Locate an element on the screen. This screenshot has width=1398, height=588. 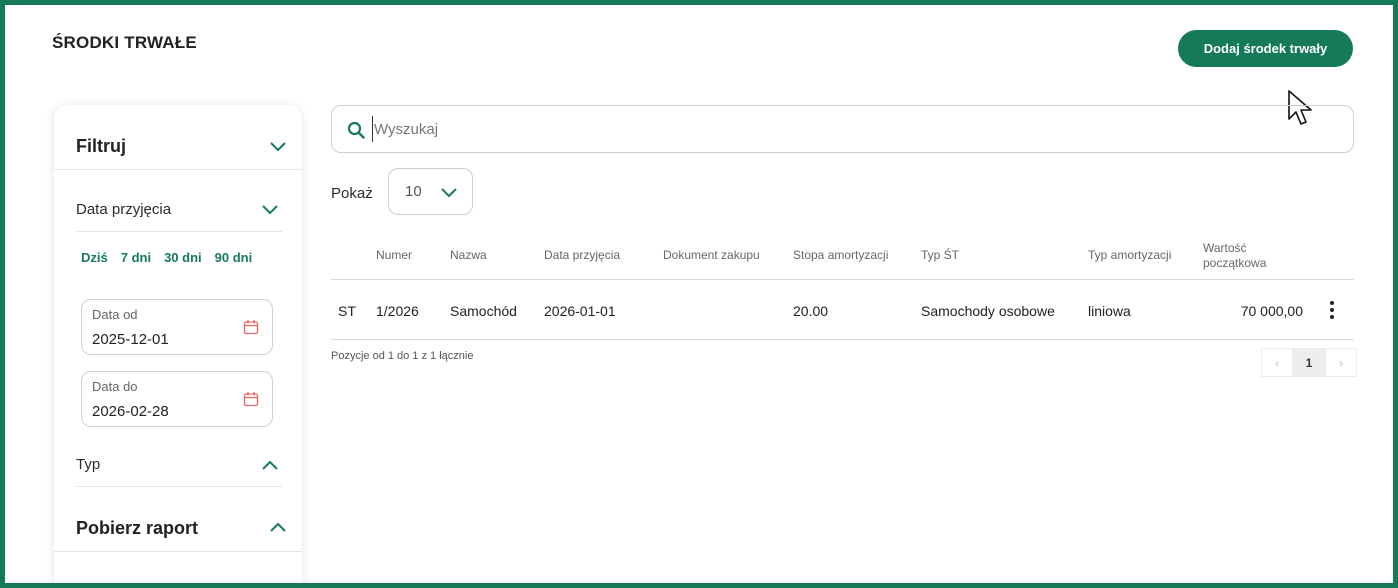
cell-data-przyjecia: 2026-01-01 is located at coordinates (580, 311).